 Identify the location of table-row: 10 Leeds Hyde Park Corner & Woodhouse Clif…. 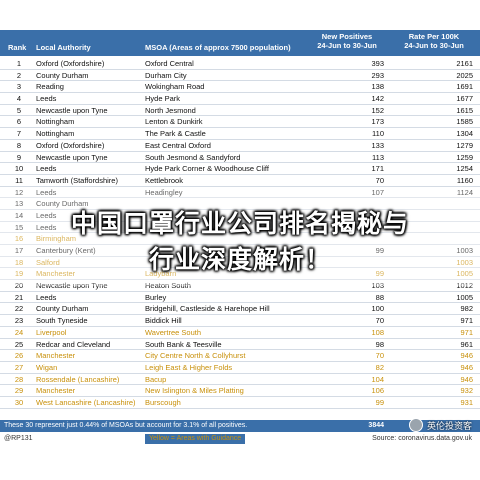
(240, 169).